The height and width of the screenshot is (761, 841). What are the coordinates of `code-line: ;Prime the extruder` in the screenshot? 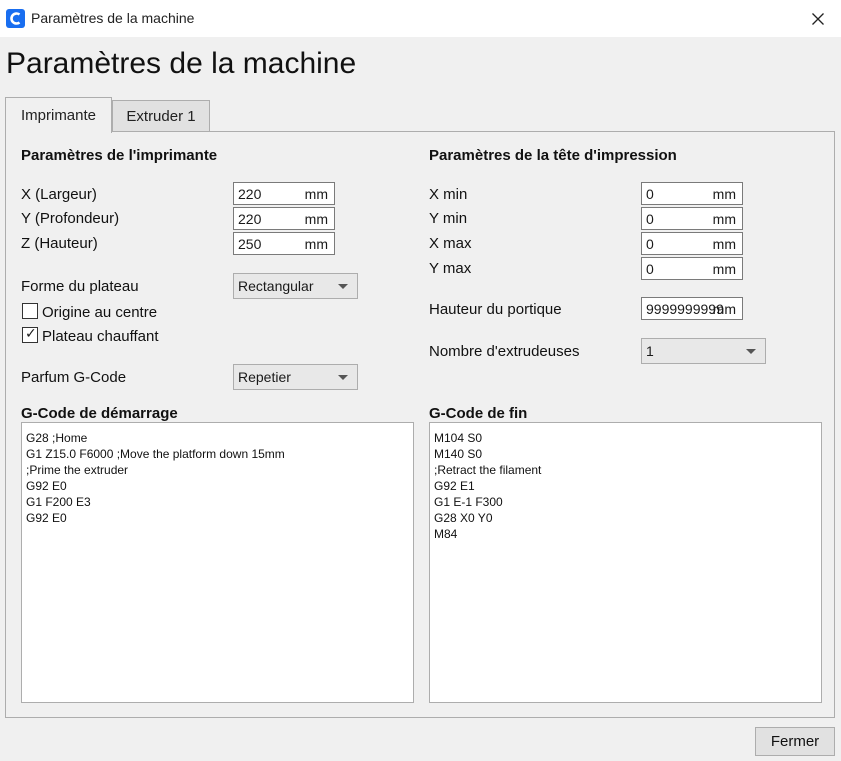 It's located at (77, 470).